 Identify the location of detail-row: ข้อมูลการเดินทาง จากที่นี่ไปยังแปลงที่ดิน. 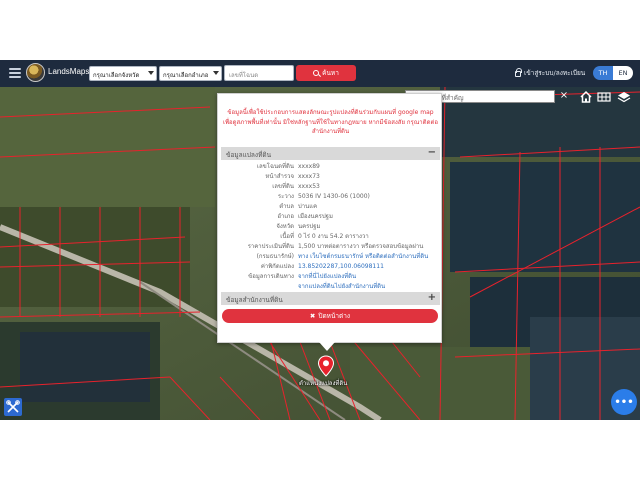
(330, 277).